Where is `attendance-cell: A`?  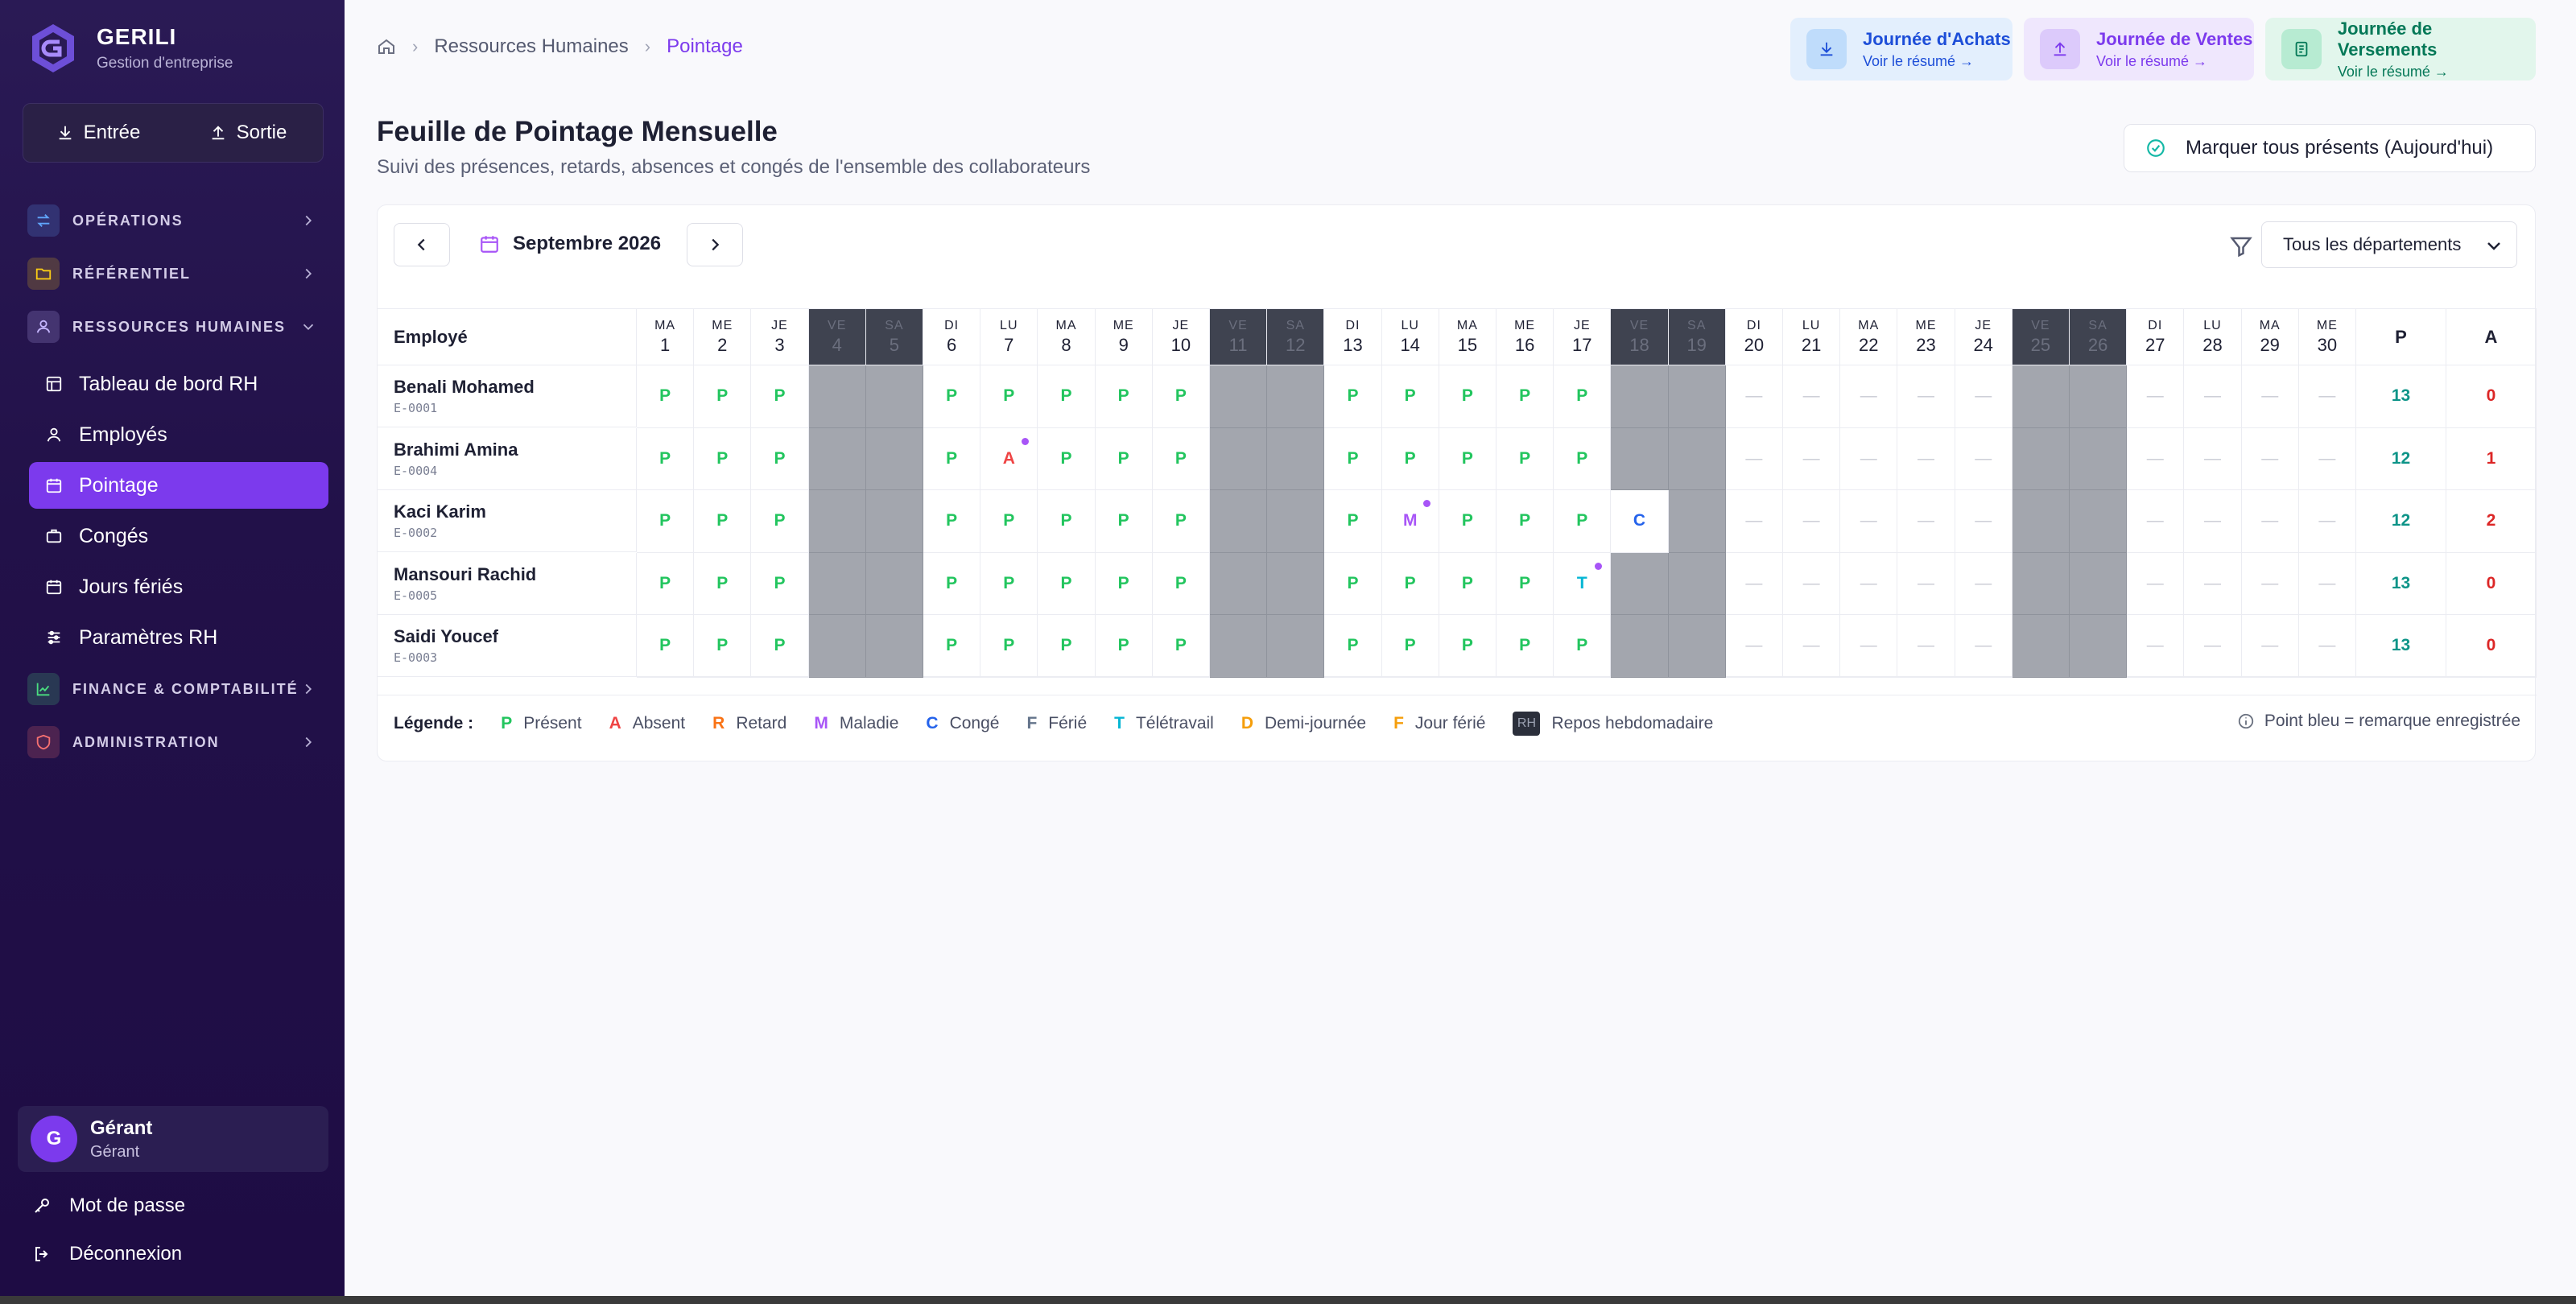 attendance-cell: A is located at coordinates (1009, 458).